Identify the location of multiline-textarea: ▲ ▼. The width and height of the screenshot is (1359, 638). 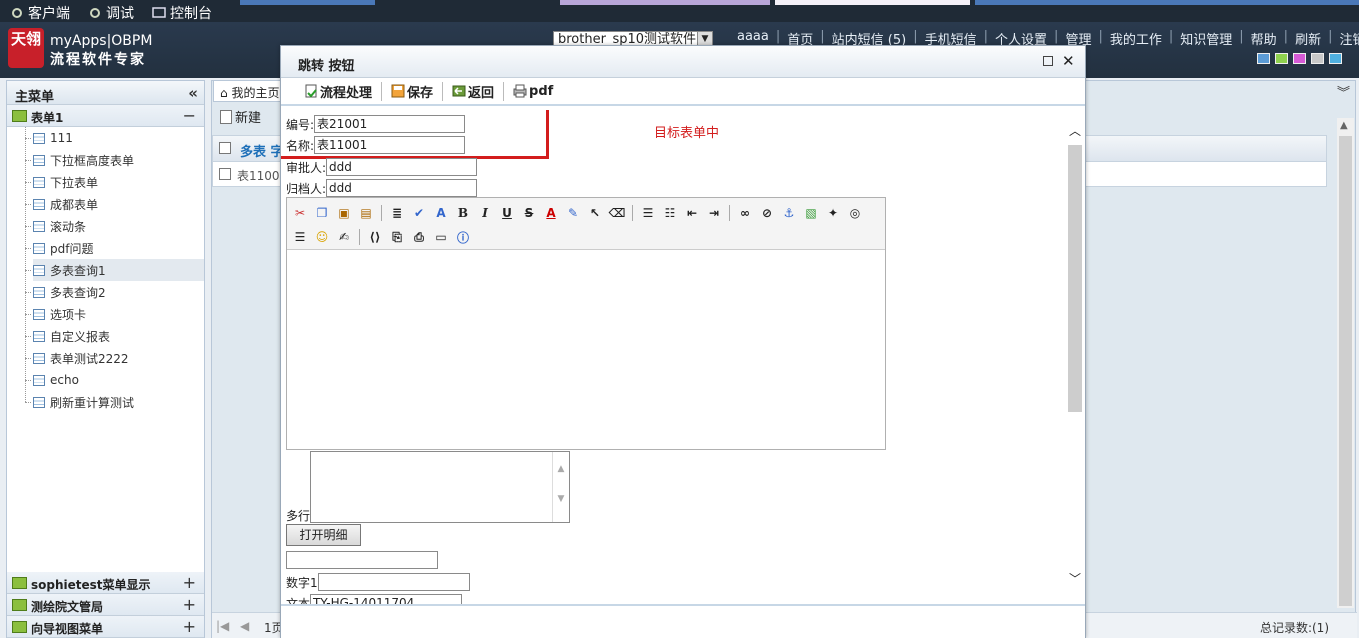
(440, 487).